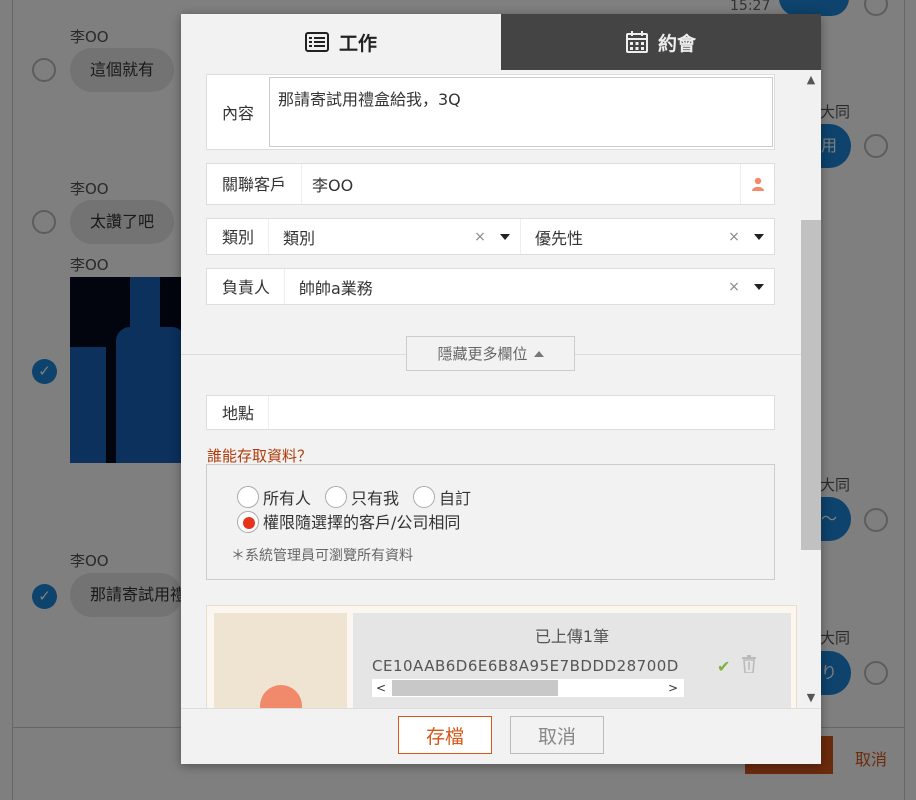  I want to click on cancel-button: 取消, so click(557, 735).